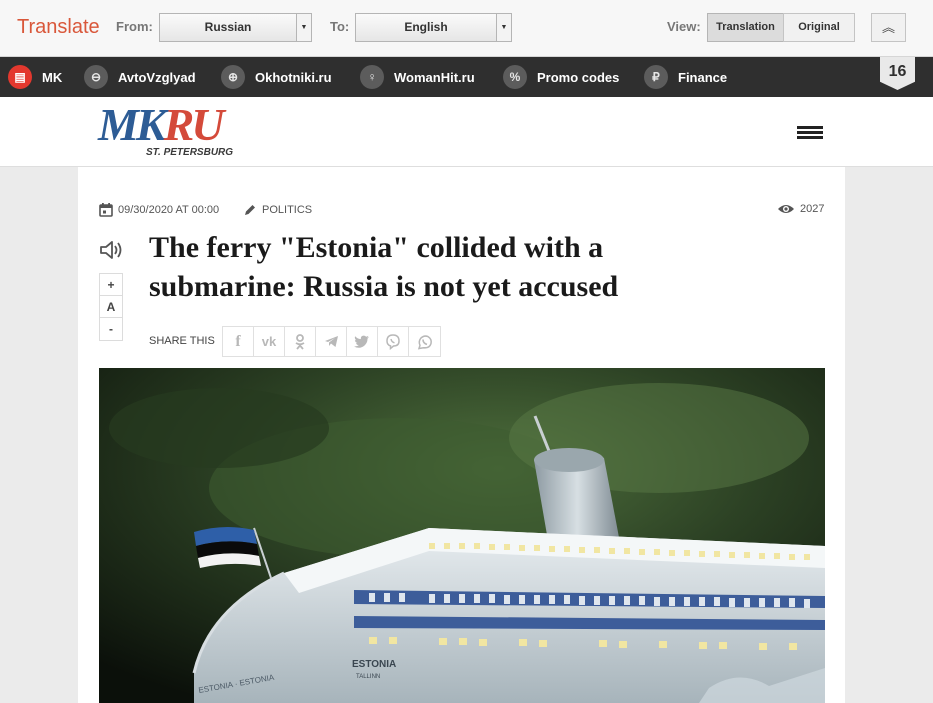 The width and height of the screenshot is (933, 703). I want to click on font-decrease-button: -, so click(111, 329).